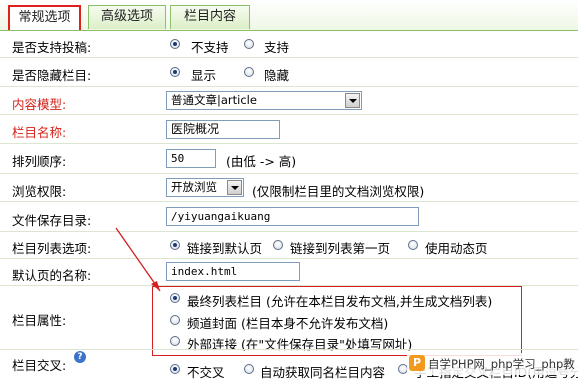  What do you see at coordinates (323, 372) in the screenshot?
I see `auto-cross-option: 自动获取同名栏目内容` at bounding box center [323, 372].